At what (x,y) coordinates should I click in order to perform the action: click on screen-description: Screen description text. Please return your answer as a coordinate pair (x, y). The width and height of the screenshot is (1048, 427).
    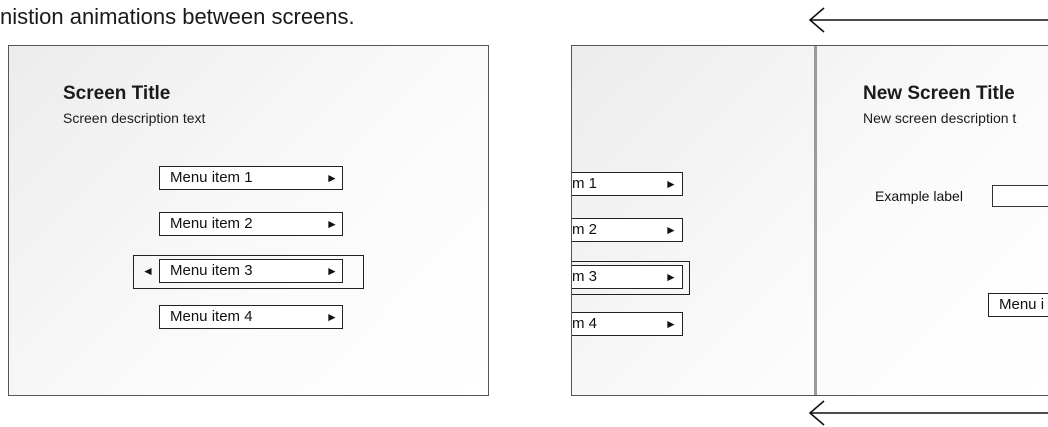
    Looking at the image, I should click on (134, 118).